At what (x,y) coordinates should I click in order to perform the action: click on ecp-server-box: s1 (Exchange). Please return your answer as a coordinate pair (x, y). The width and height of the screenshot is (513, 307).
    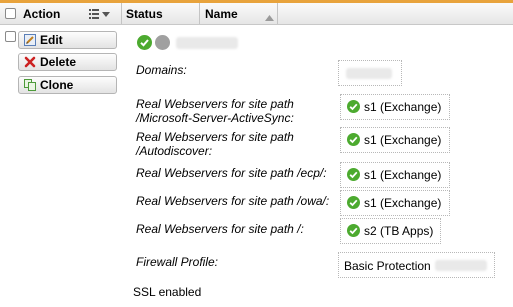
    Looking at the image, I should click on (395, 175).